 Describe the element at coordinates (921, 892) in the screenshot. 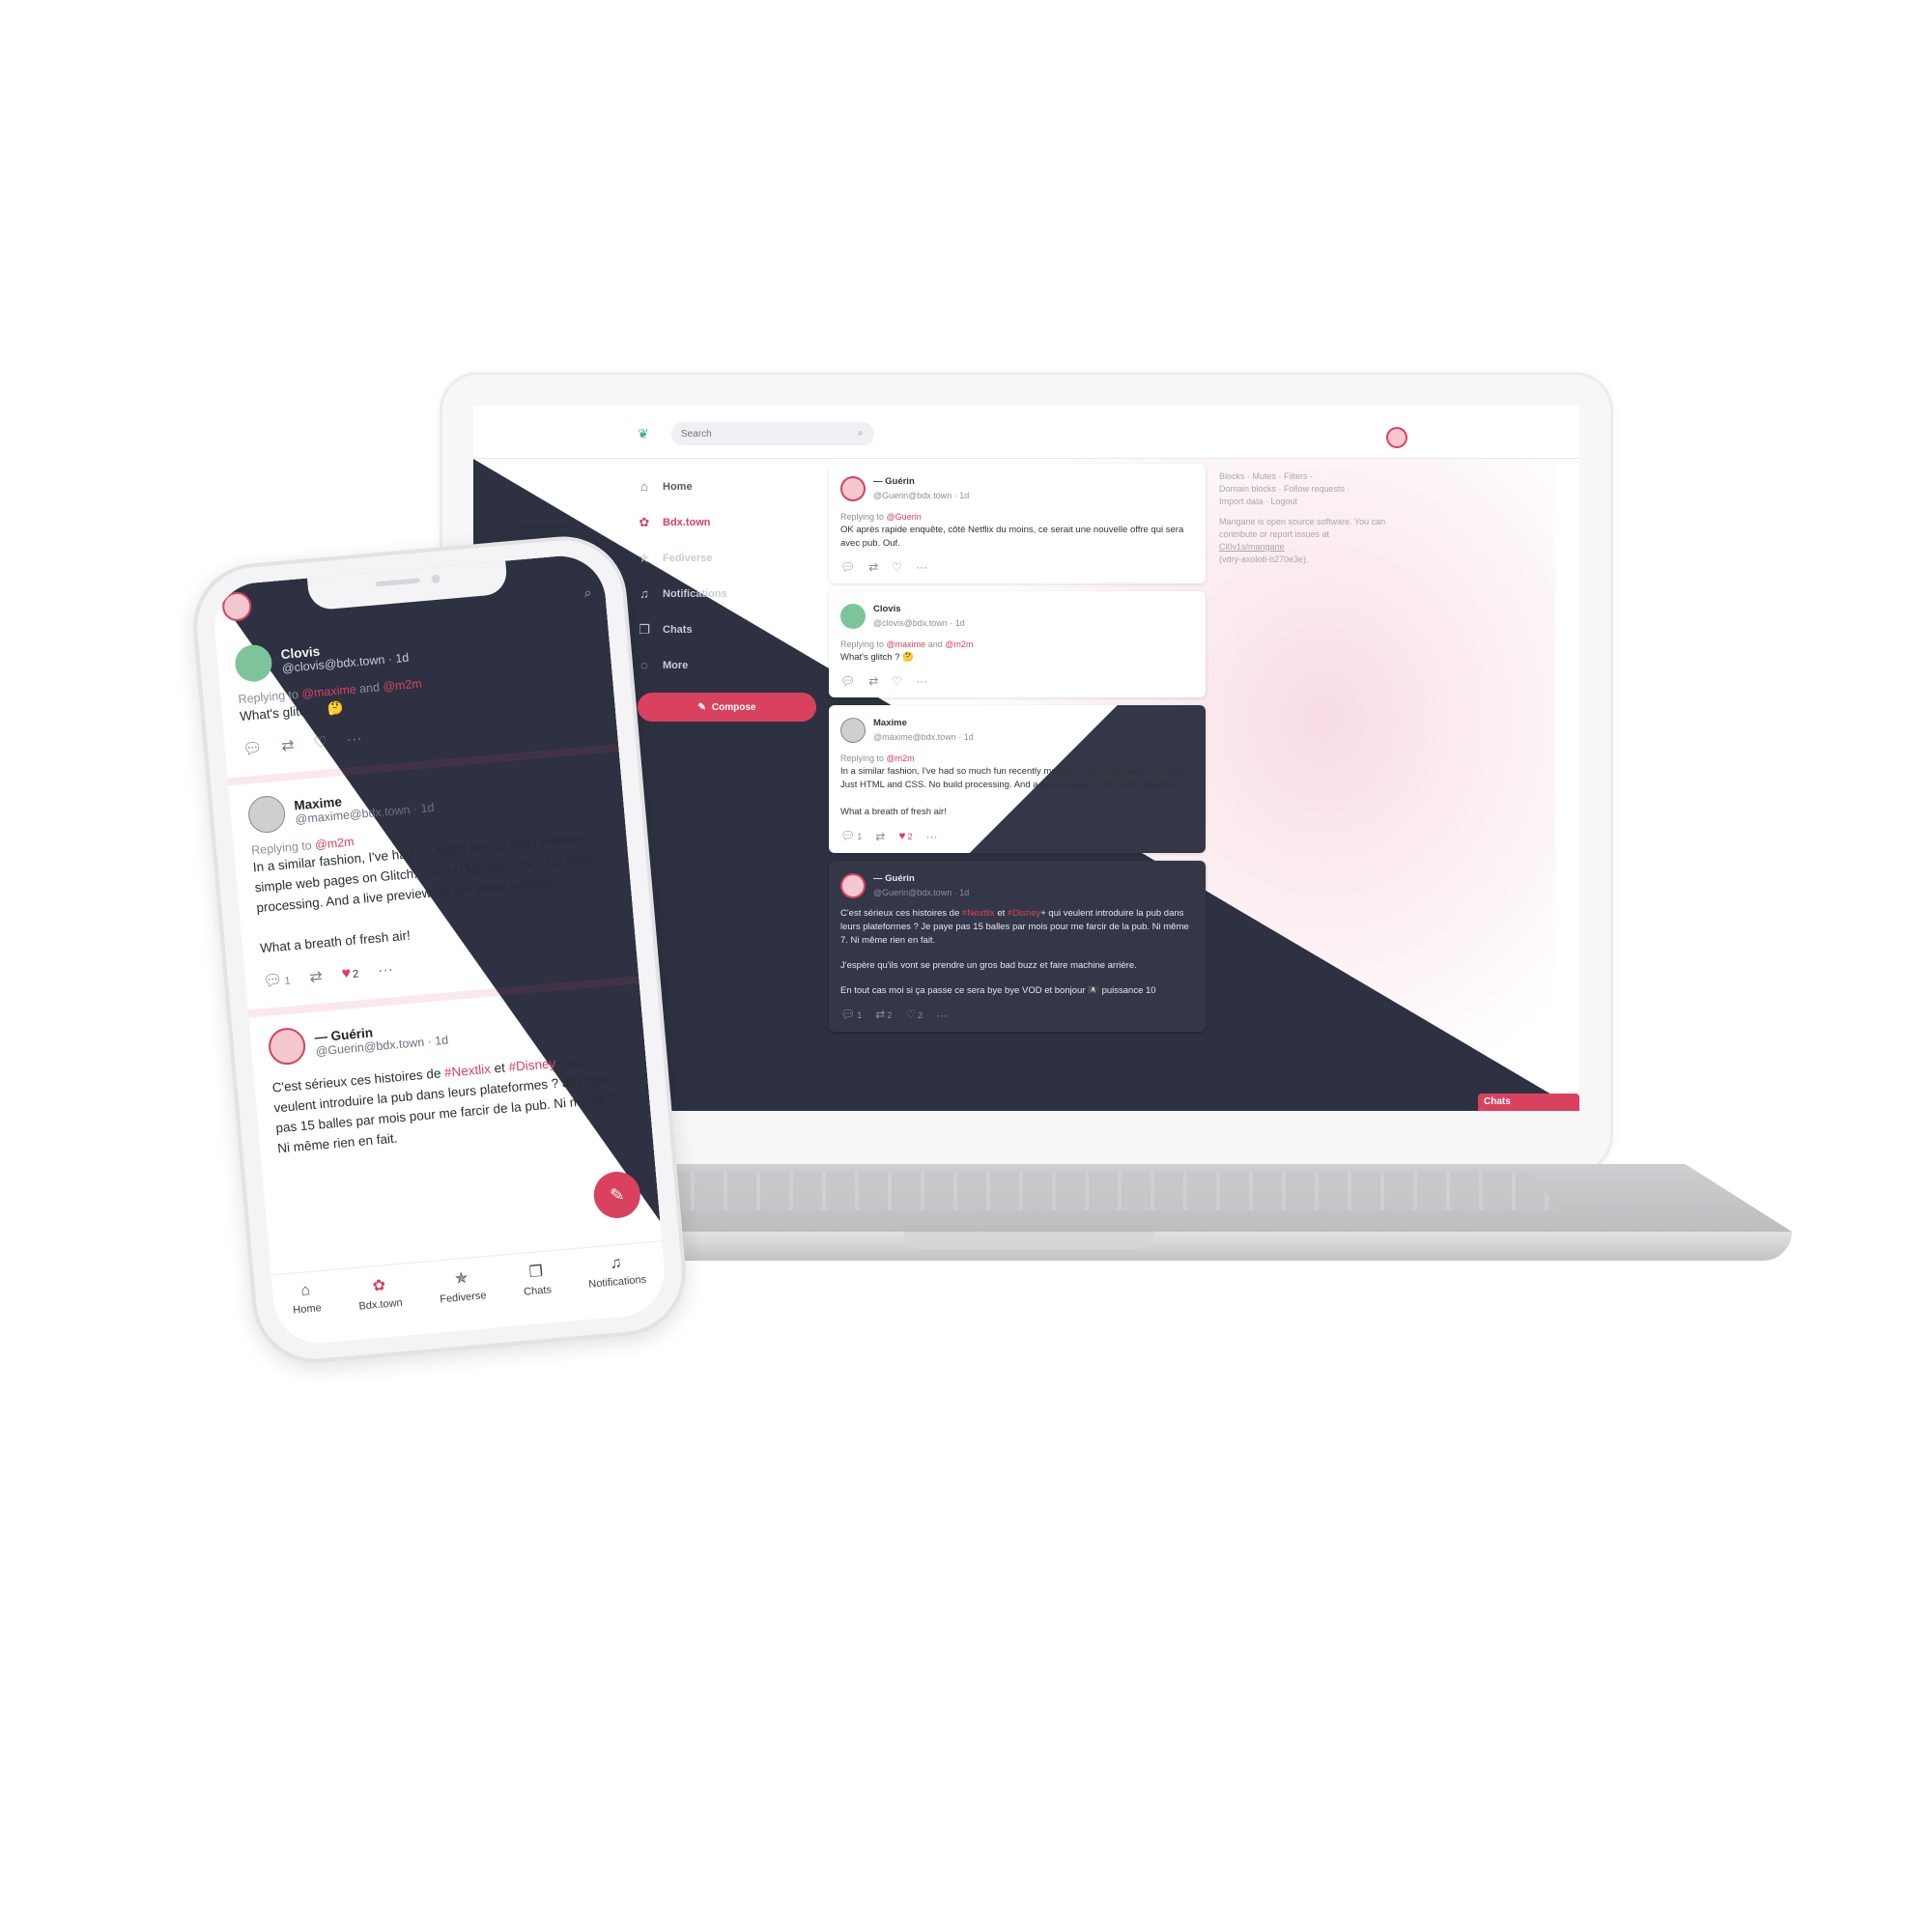

I see `account-handle: @Guerin@bdx.town · 1d` at that location.